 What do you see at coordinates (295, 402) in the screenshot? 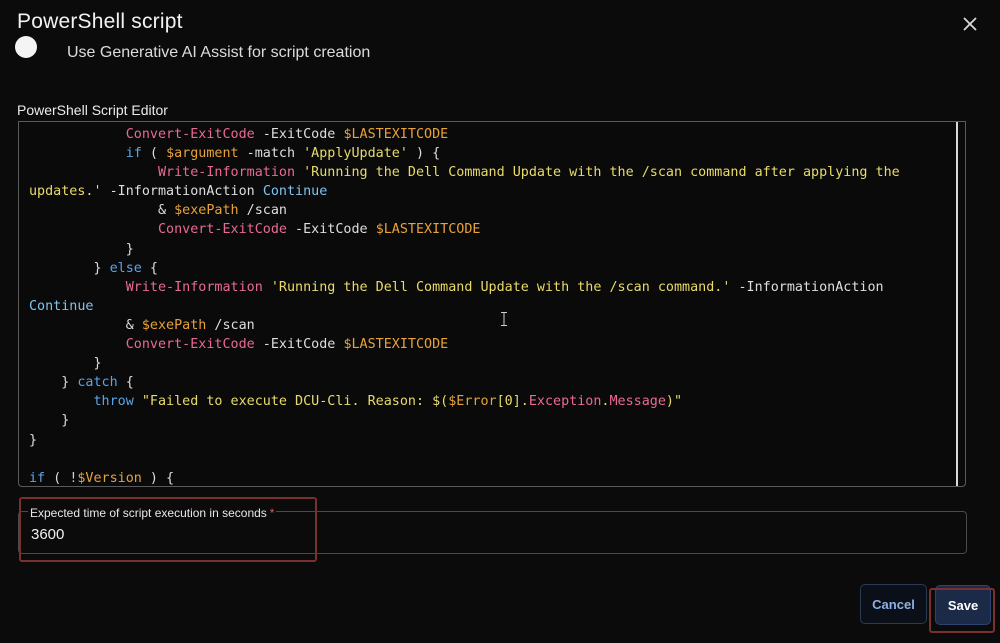
I see `code-token: "Failed to execute DCU-Cli. Reason: $(` at bounding box center [295, 402].